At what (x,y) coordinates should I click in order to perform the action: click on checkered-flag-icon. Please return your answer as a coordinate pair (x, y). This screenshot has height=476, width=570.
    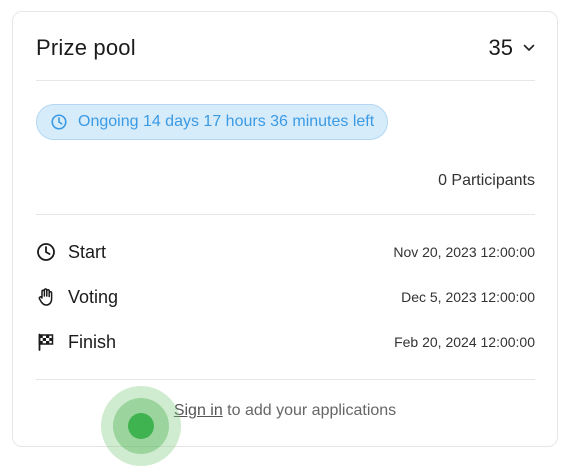
    Looking at the image, I should click on (46, 342).